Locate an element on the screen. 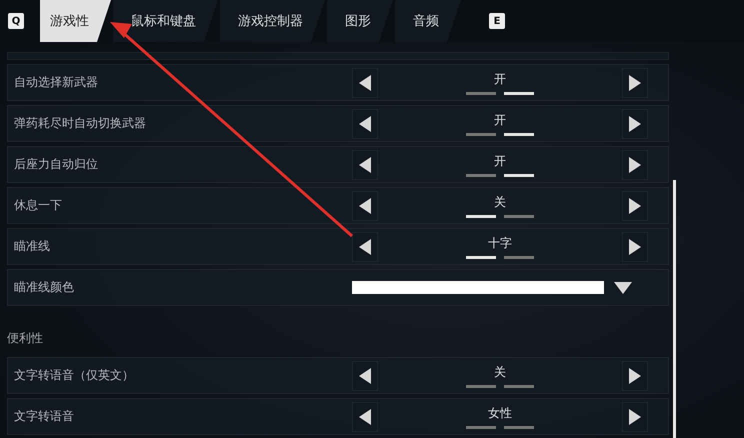 This screenshot has width=744, height=438. tab: 鼠标和键盘 is located at coordinates (165, 21).